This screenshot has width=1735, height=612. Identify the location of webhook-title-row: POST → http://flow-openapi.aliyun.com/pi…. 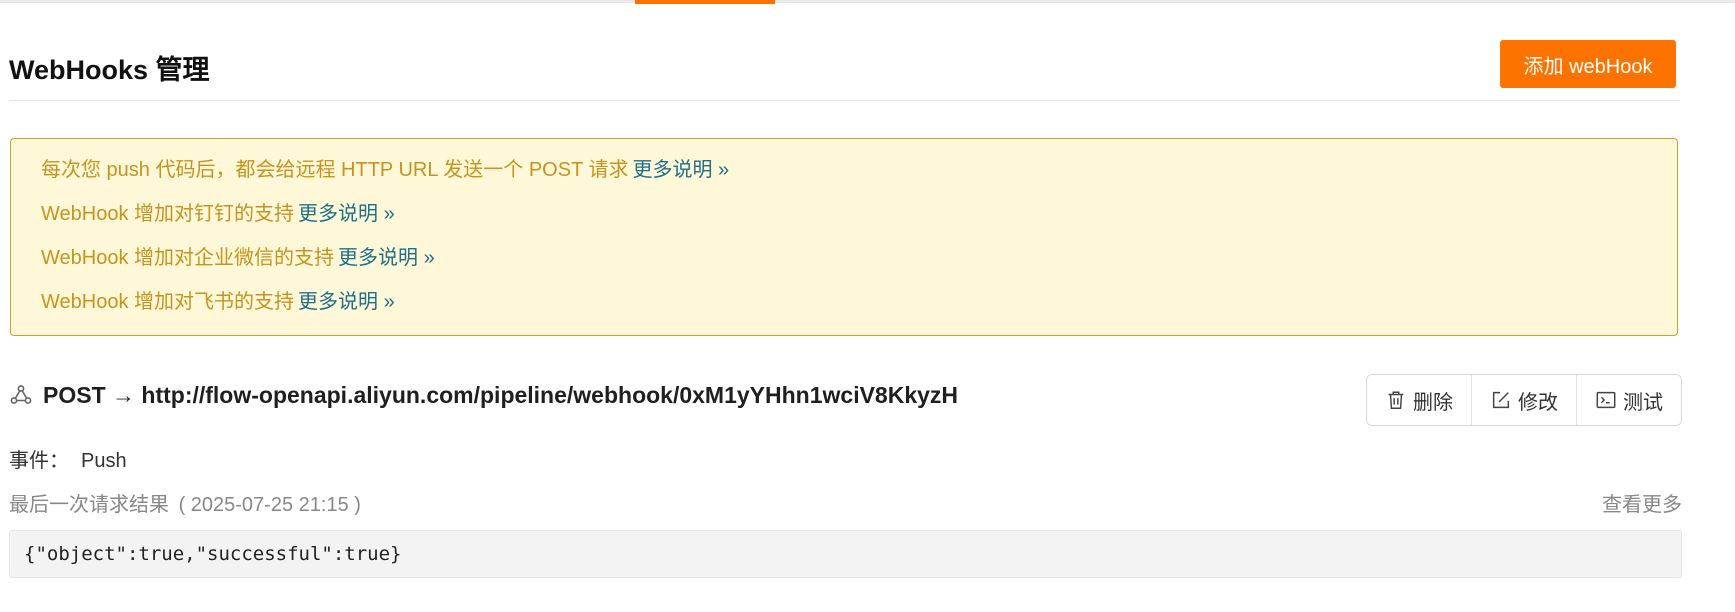
(483, 395).